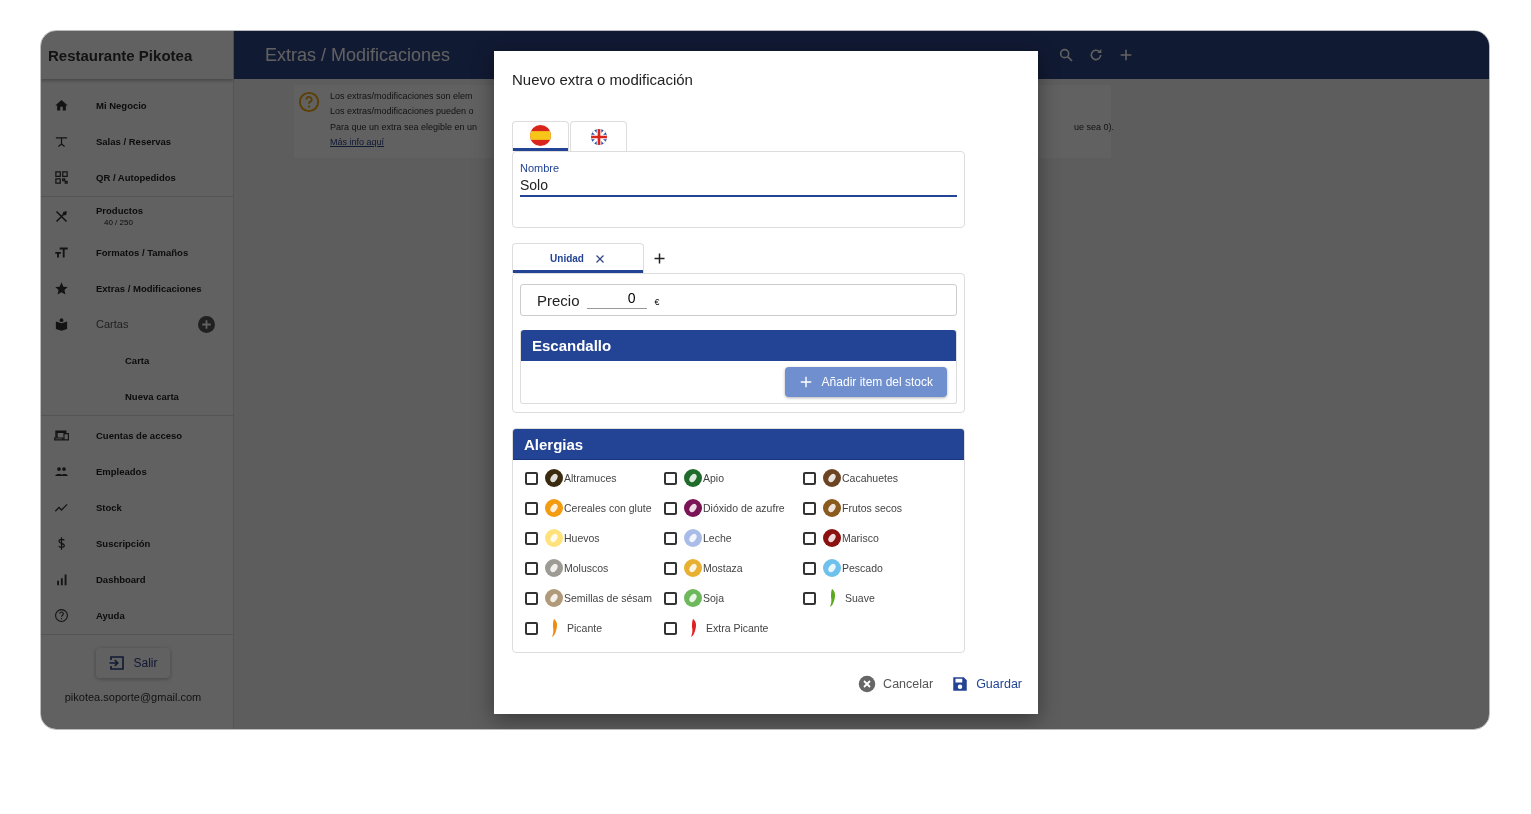 Image resolution: width=1531 pixels, height=814 pixels. What do you see at coordinates (133, 663) in the screenshot?
I see `logout-button: Salir` at bounding box center [133, 663].